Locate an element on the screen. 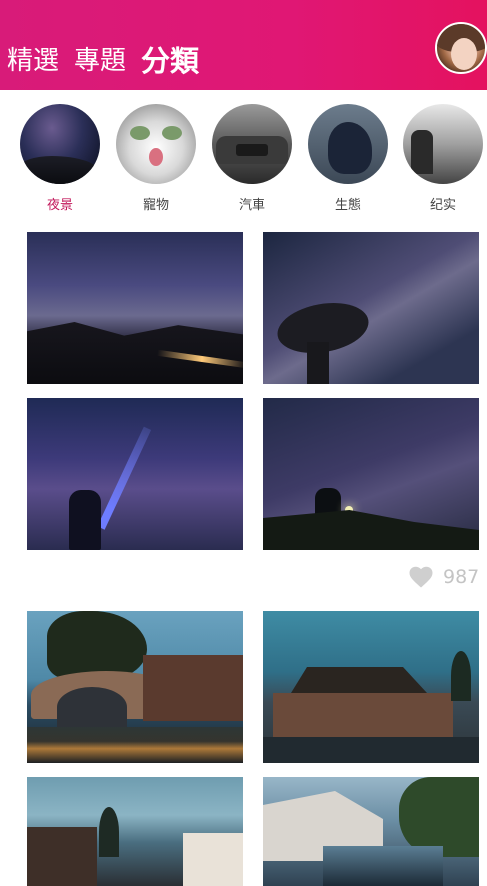  tab-categories: 分類 is located at coordinates (170, 59).